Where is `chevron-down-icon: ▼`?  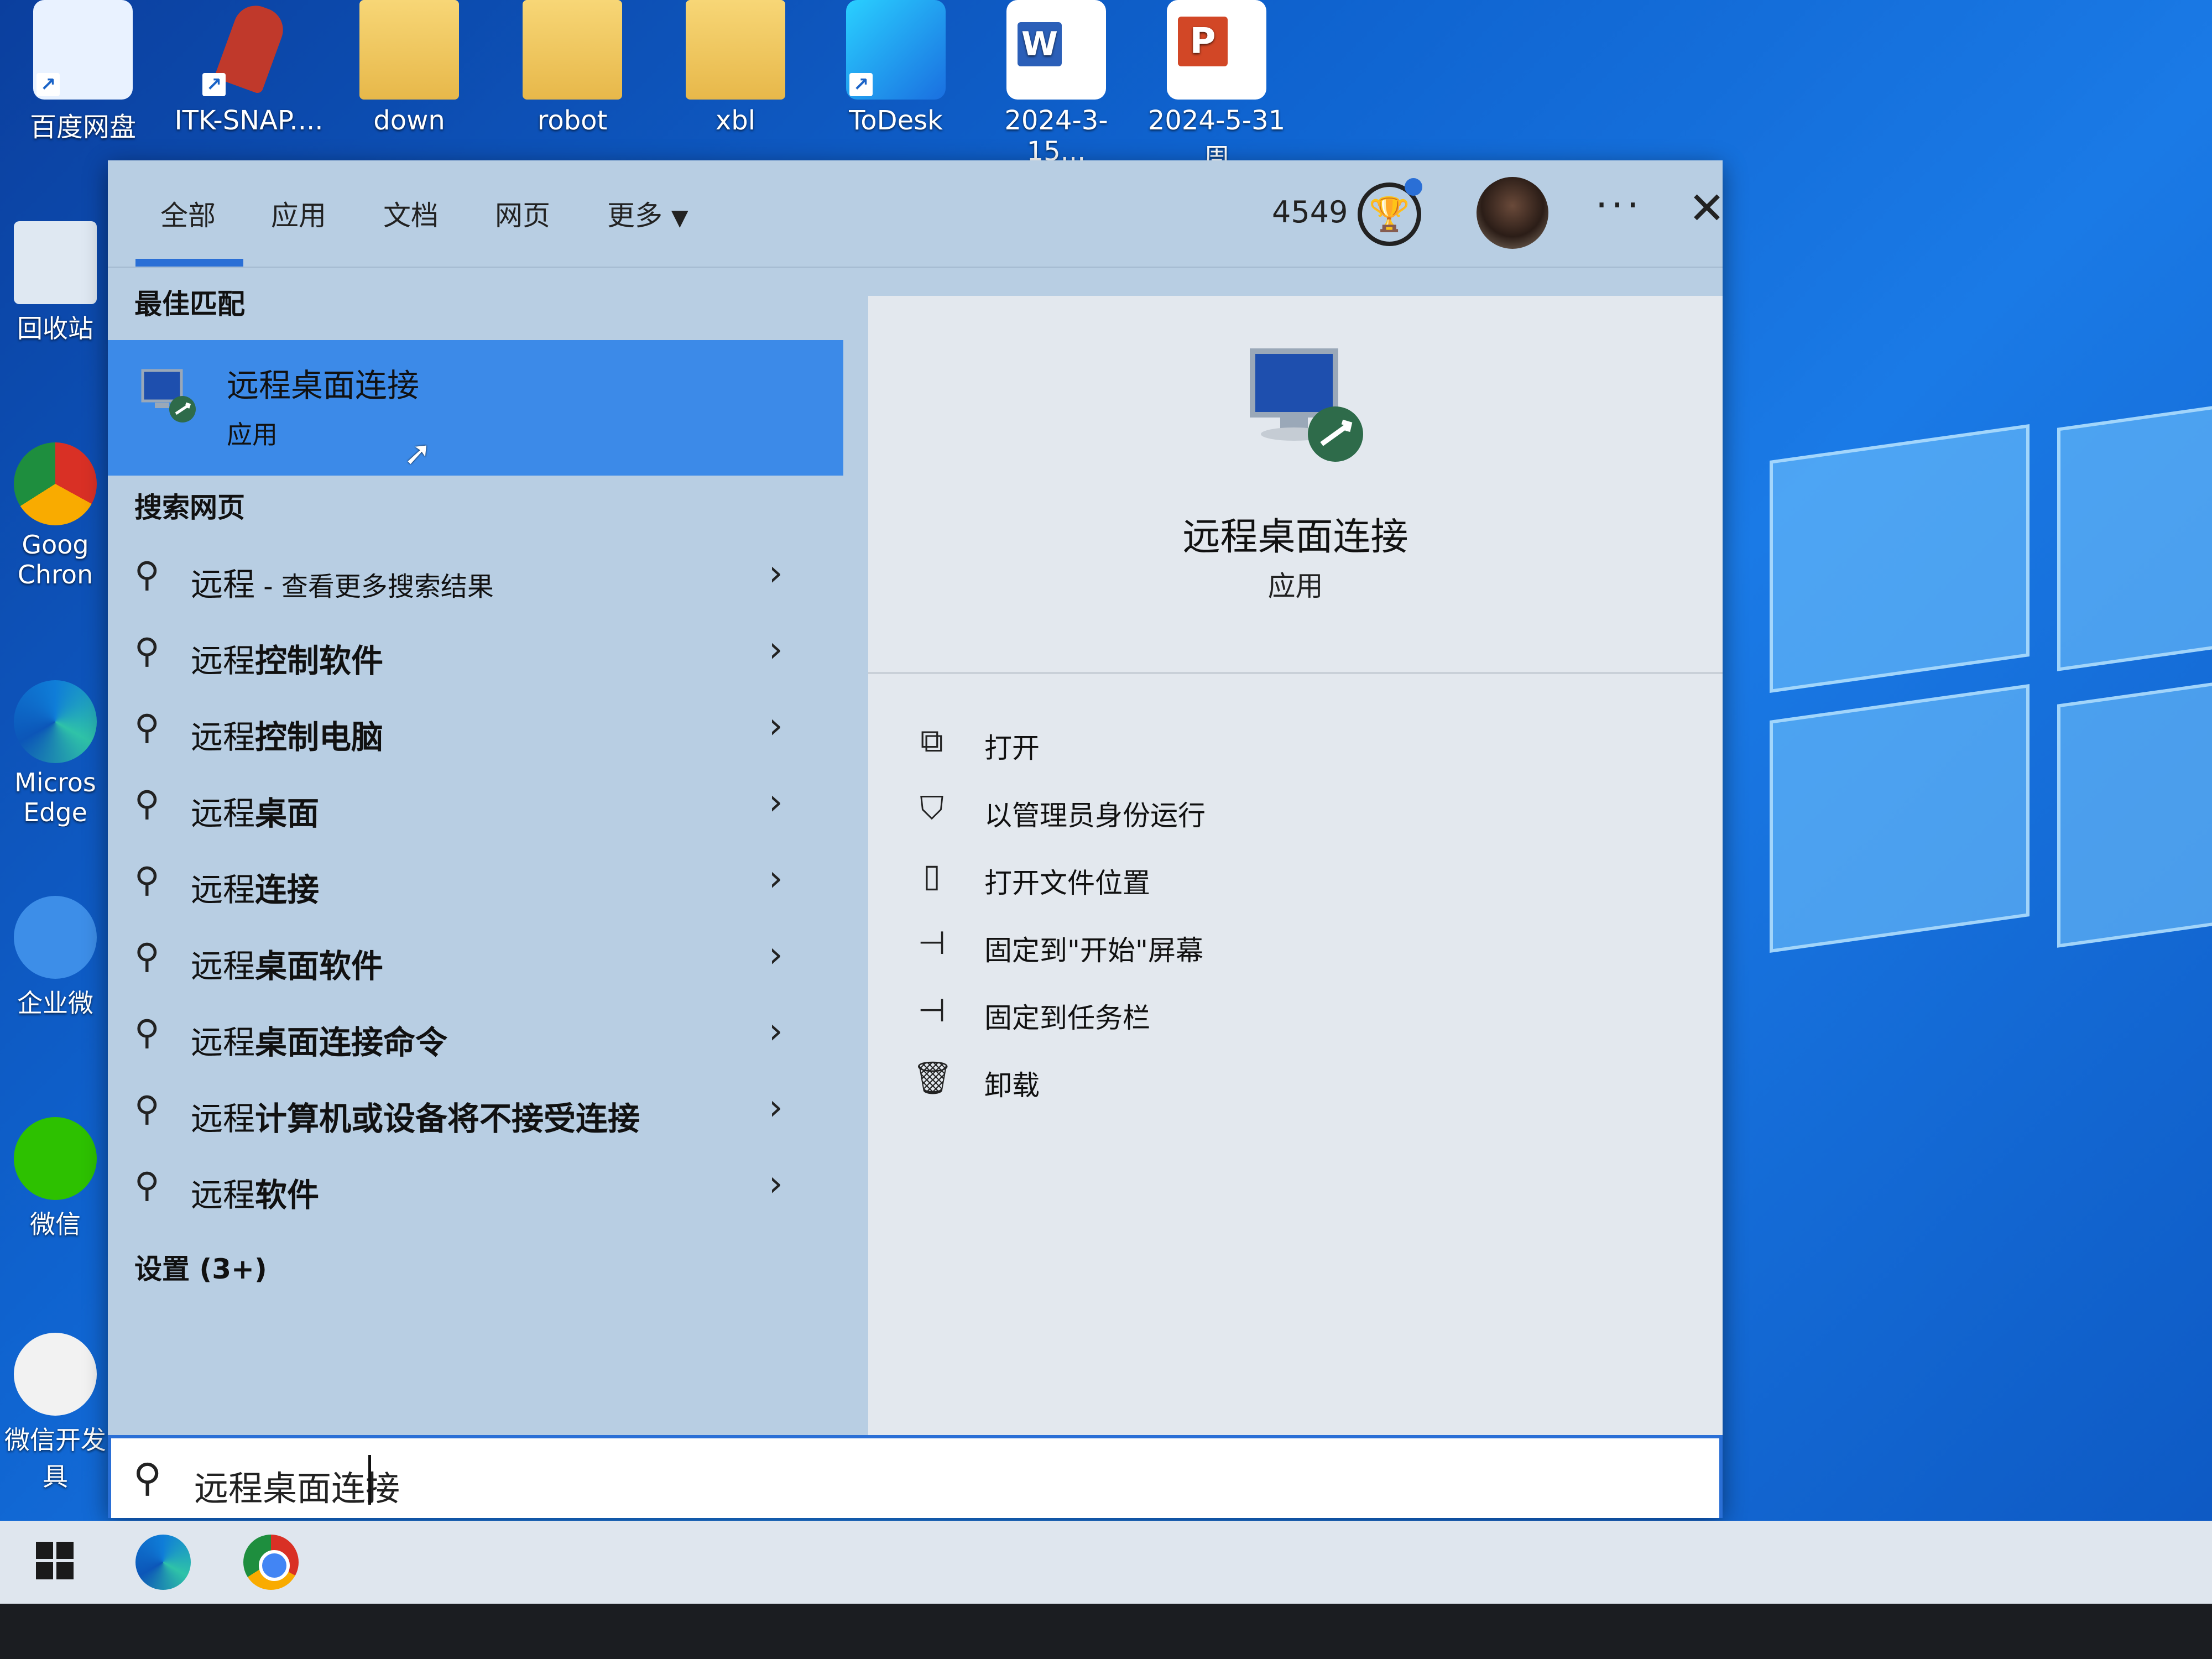 chevron-down-icon: ▼ is located at coordinates (679, 218).